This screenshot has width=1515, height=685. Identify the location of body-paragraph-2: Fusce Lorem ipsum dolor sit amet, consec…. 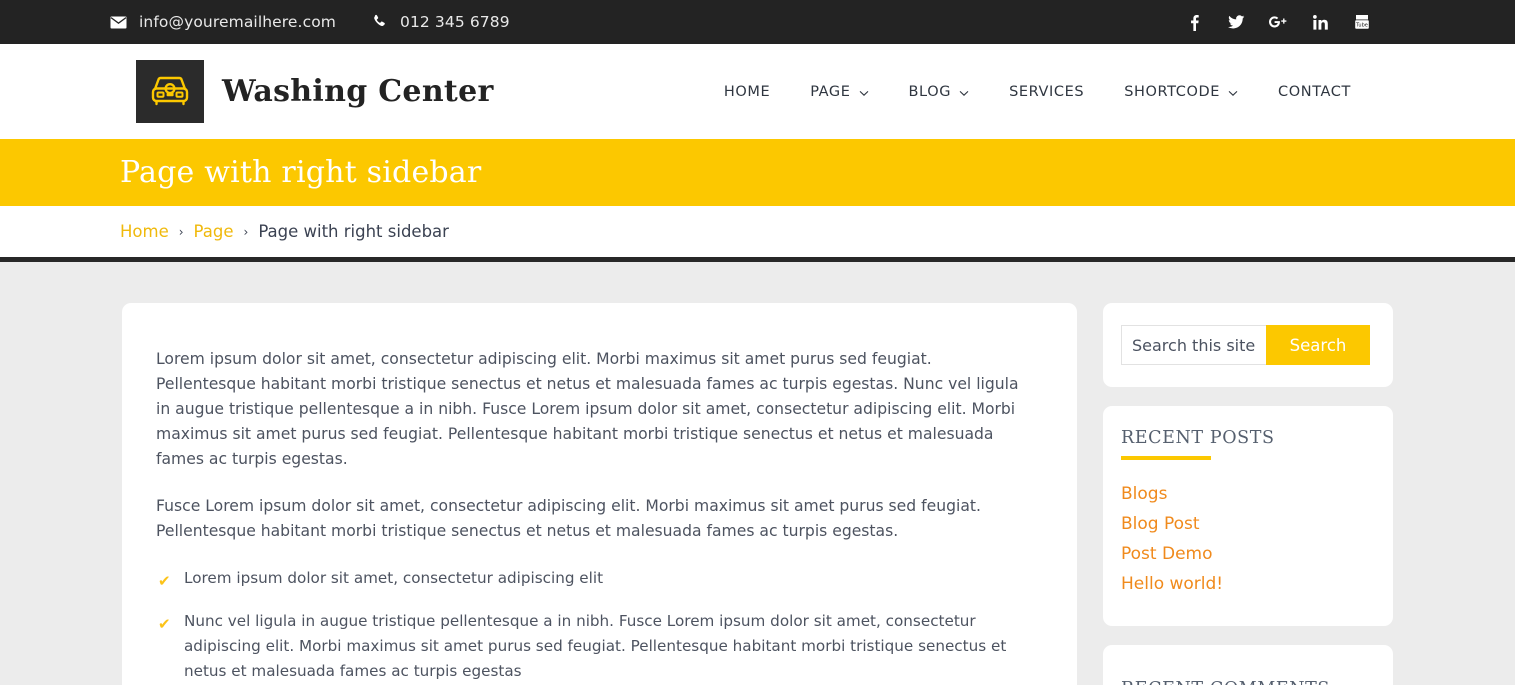
(568, 518).